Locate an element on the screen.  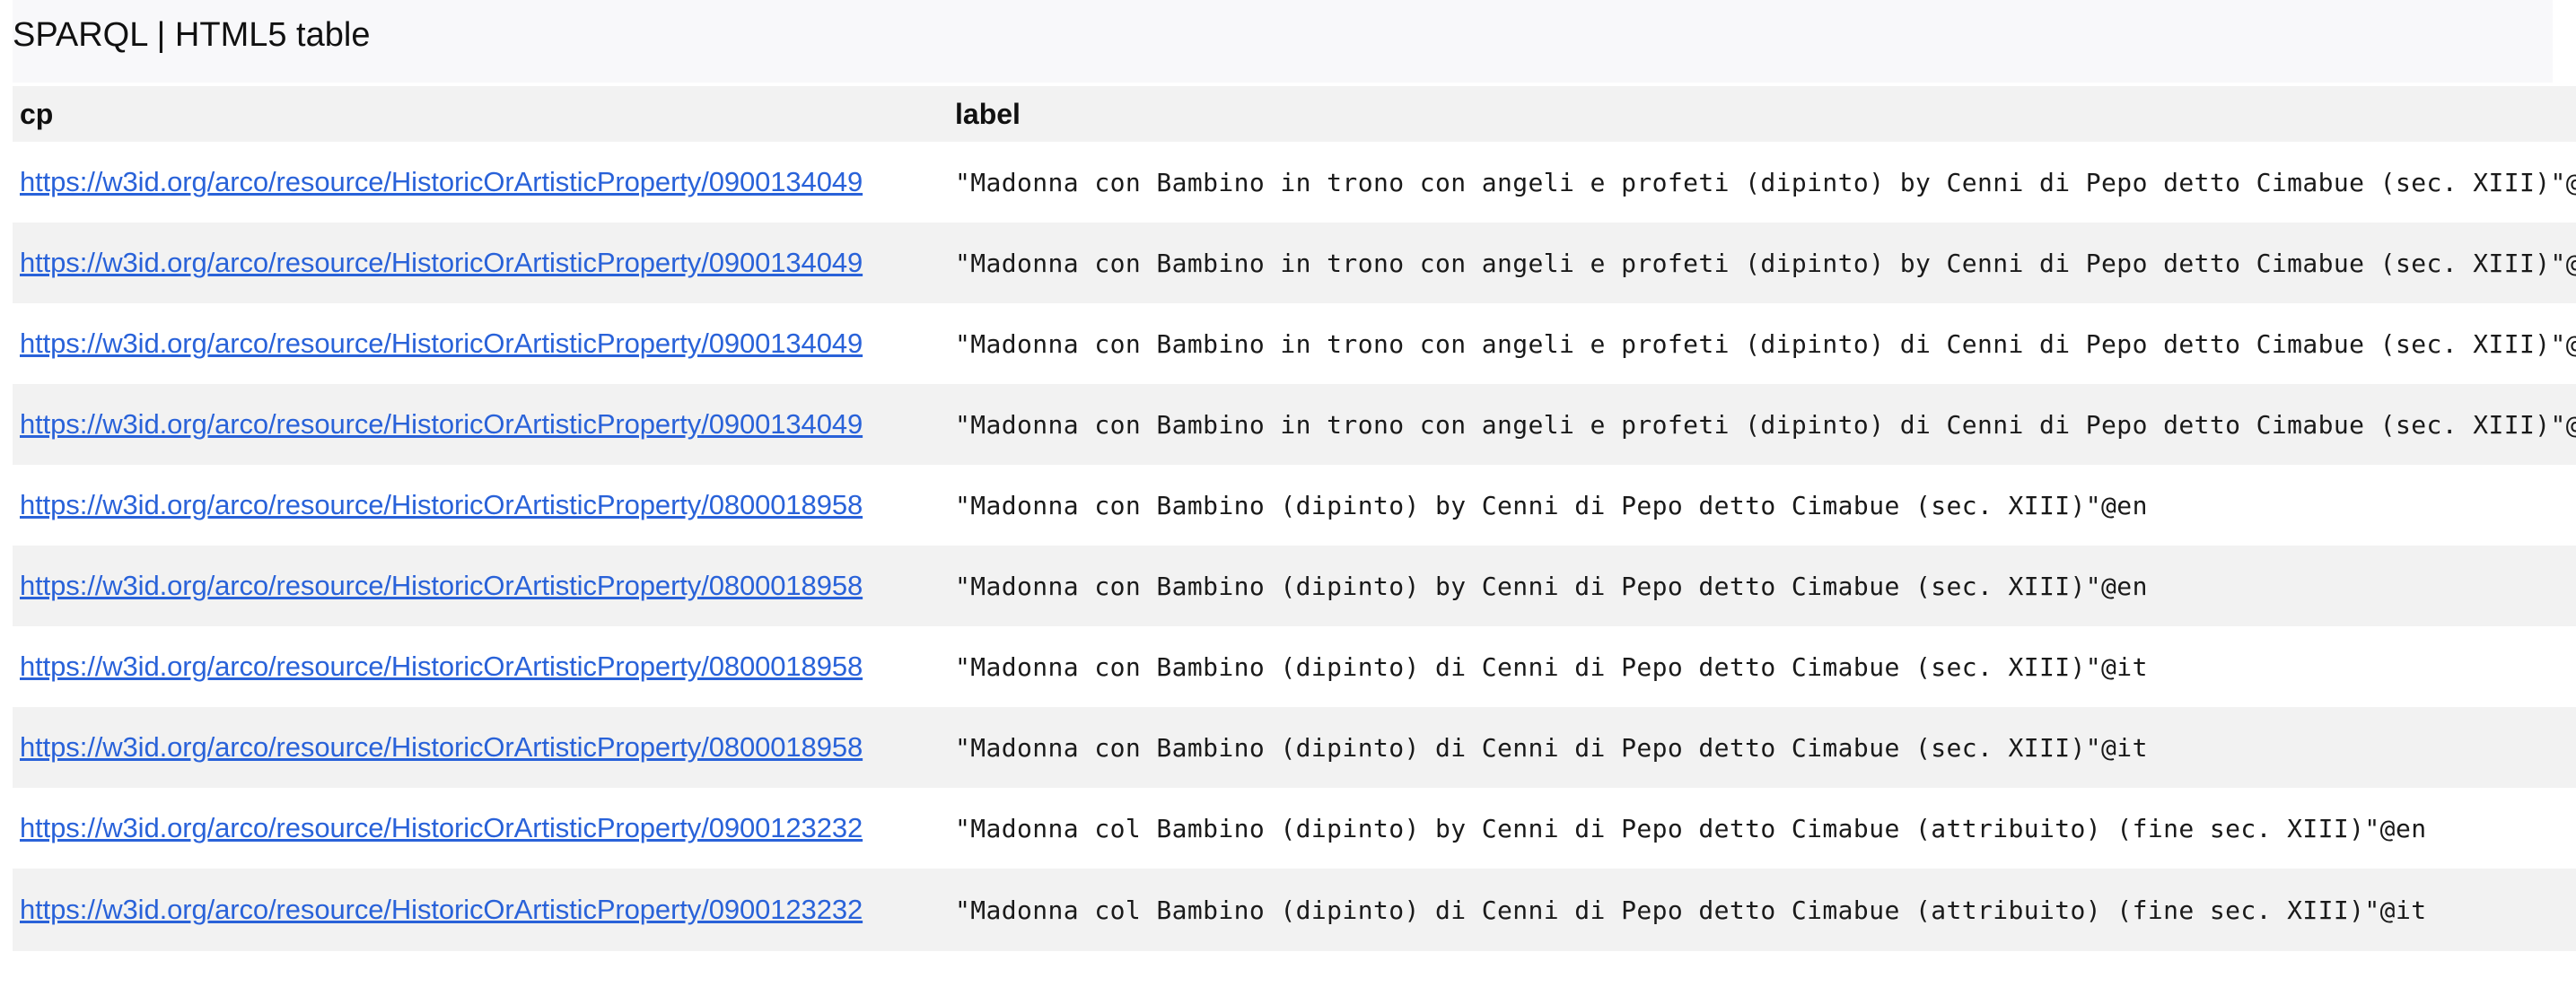
table-header-row: cp label is located at coordinates (1294, 114).